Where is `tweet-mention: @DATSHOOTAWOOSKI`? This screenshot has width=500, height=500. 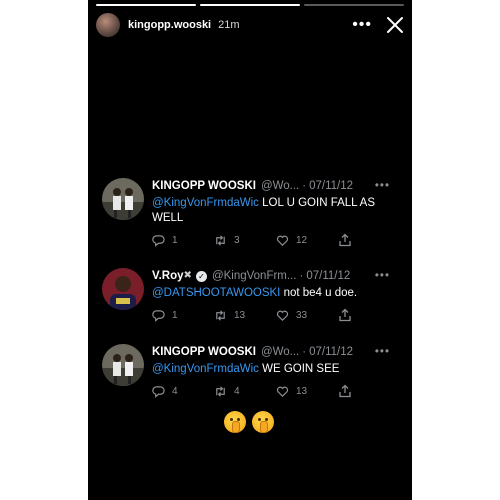 tweet-mention: @DATSHOOTAWOOSKI is located at coordinates (216, 293).